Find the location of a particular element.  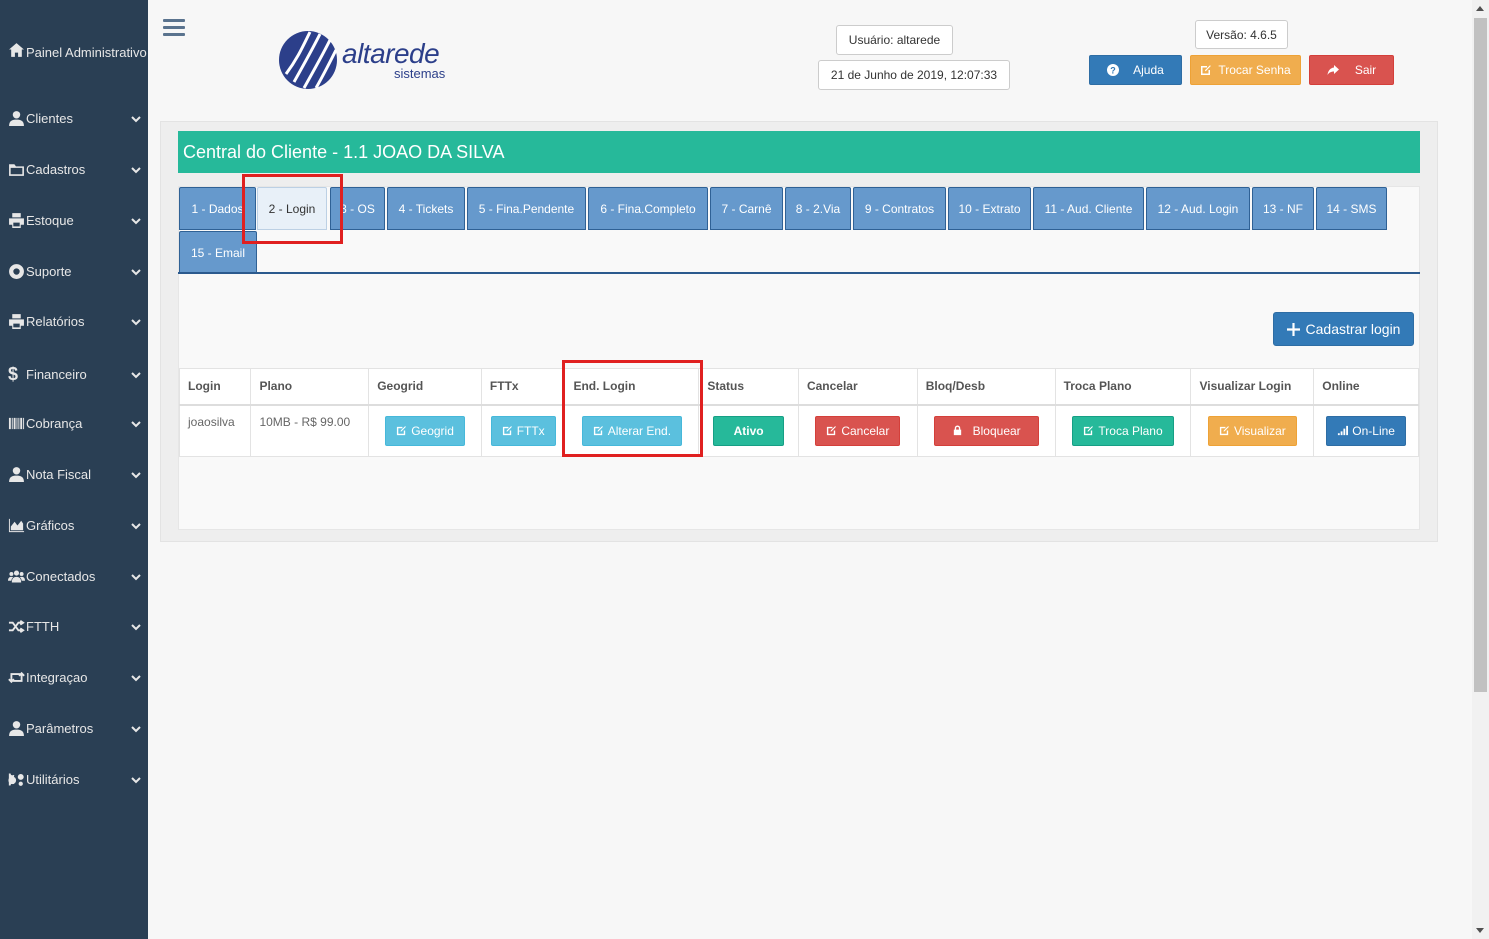

scrollbar-thumb is located at coordinates (1480, 355).